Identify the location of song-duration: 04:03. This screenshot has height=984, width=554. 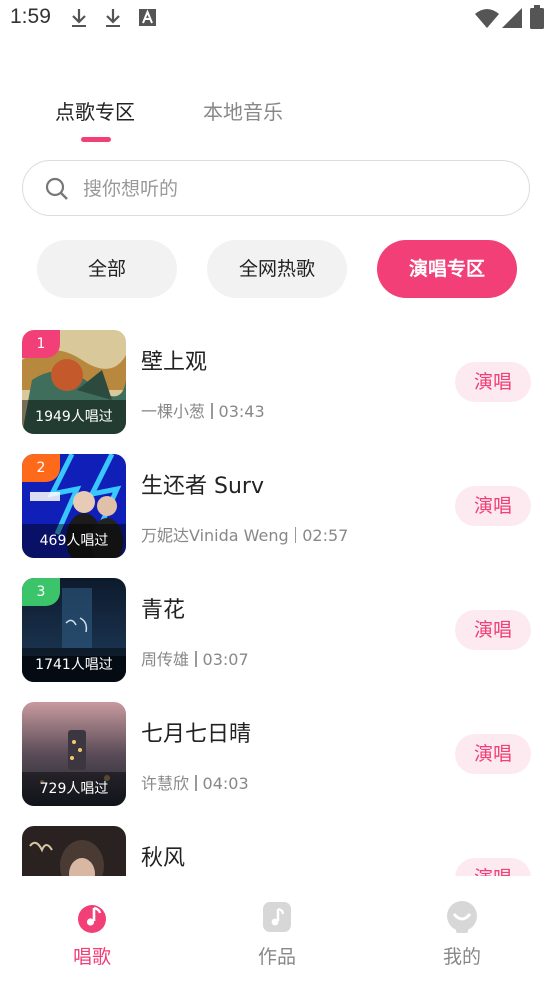
(225, 783).